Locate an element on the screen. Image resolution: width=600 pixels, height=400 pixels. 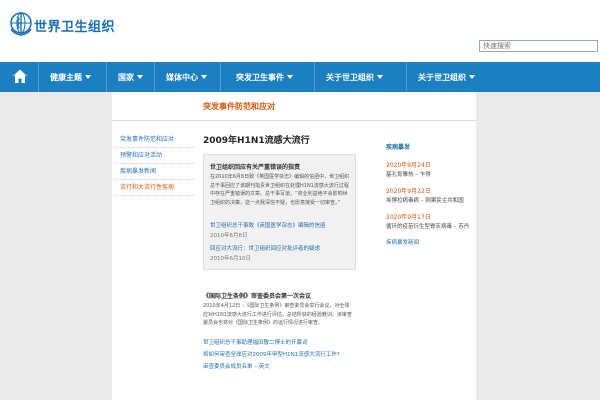
feature-link-dg-letter: 世卫组织总干事致《英国医学杂志》编辑的信函 is located at coordinates (268, 225).